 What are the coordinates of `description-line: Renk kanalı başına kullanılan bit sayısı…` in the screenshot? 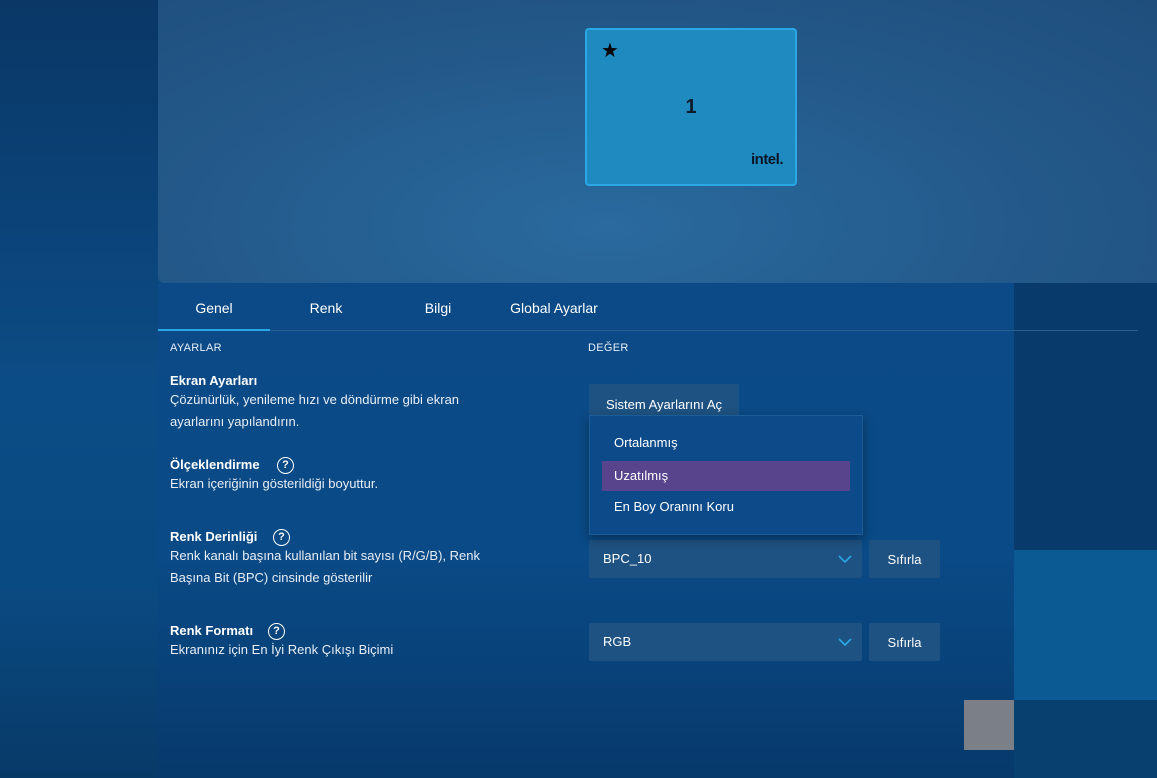 It's located at (325, 555).